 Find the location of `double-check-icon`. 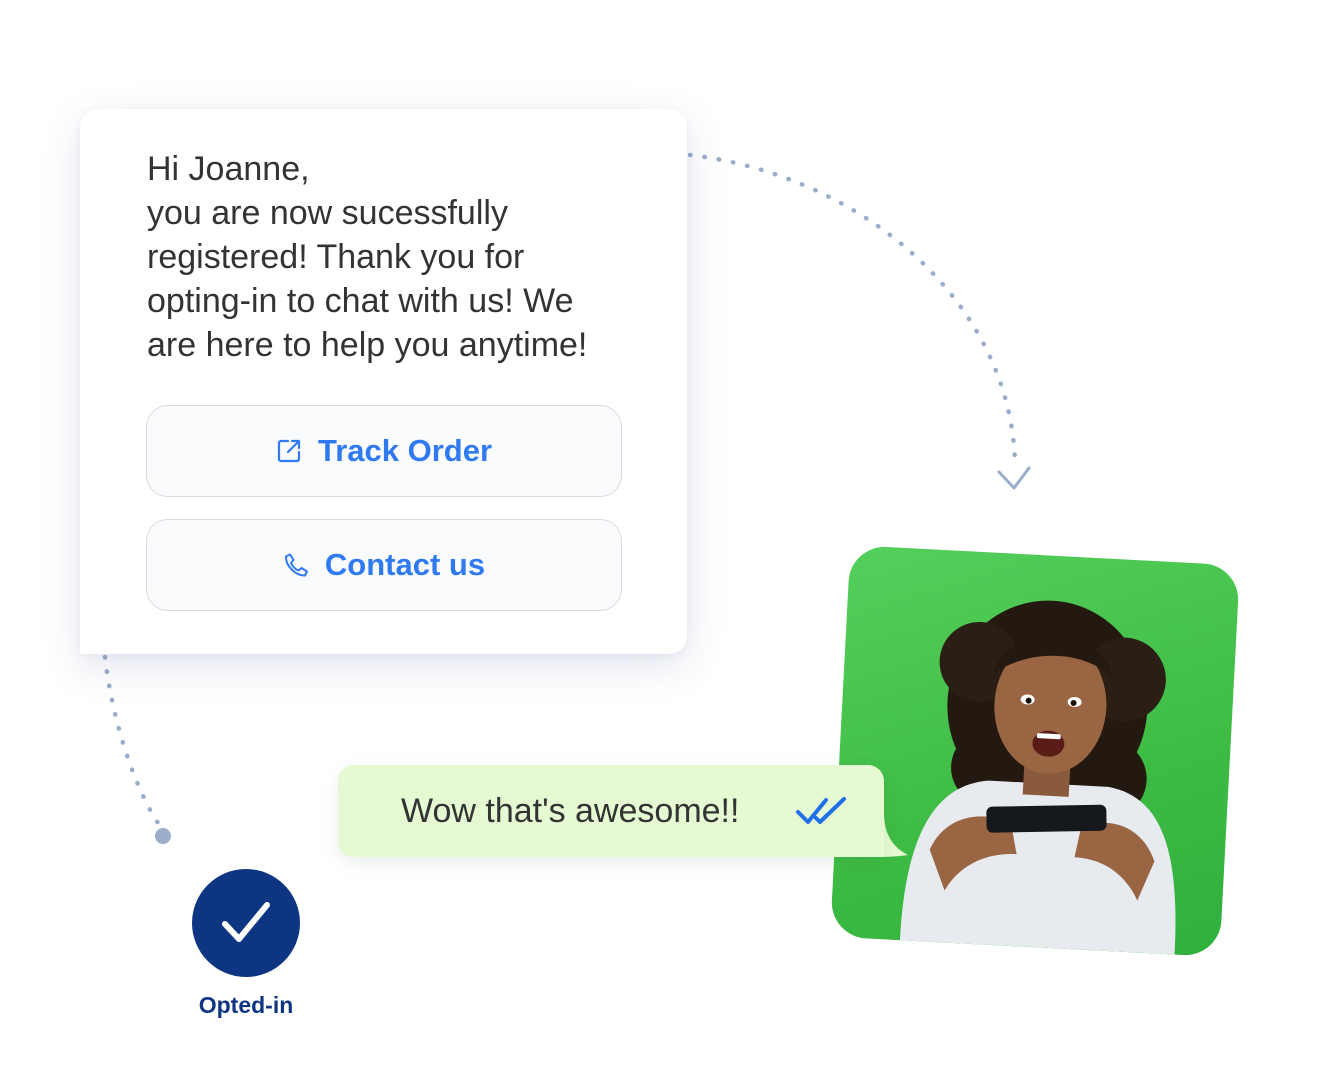

double-check-icon is located at coordinates (821, 810).